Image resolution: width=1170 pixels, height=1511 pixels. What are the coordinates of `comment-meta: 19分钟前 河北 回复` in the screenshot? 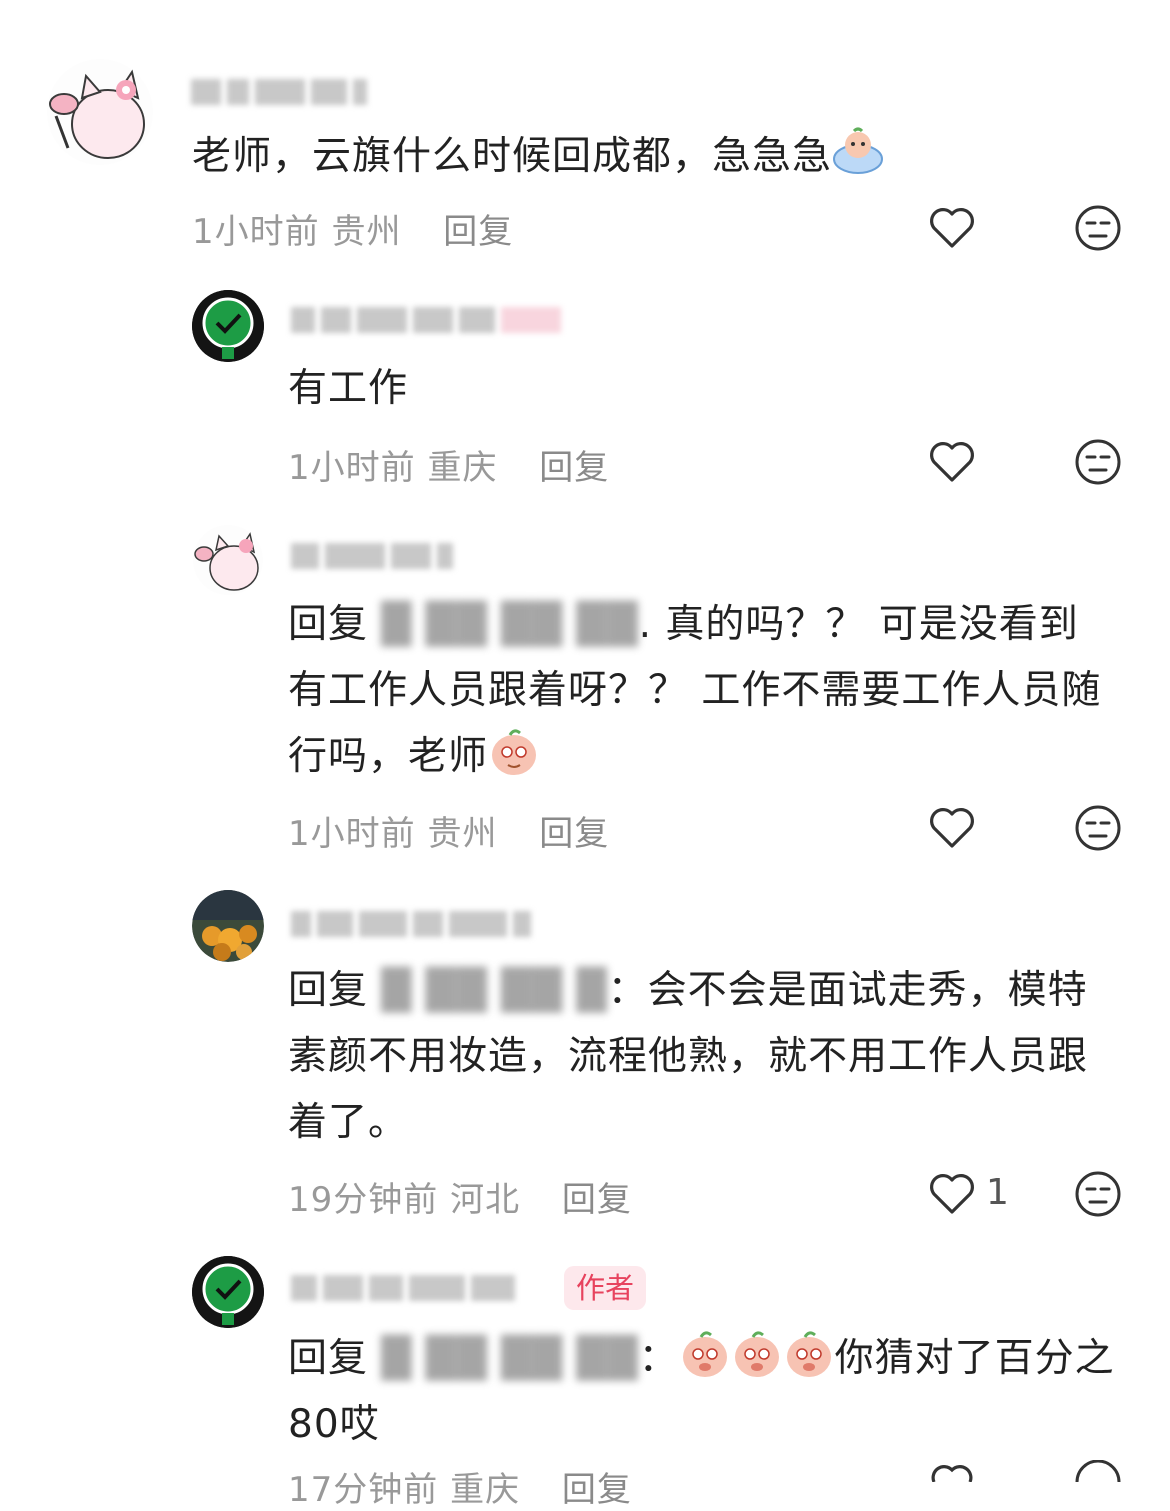 It's located at (460, 1196).